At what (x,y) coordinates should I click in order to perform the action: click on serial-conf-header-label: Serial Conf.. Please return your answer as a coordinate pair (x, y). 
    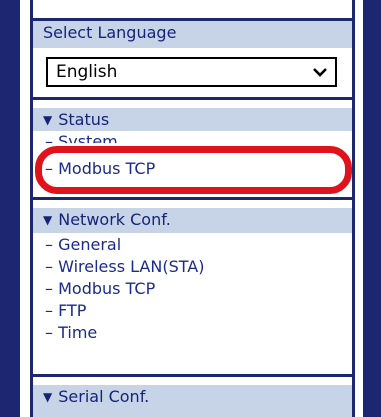
    Looking at the image, I should click on (104, 396).